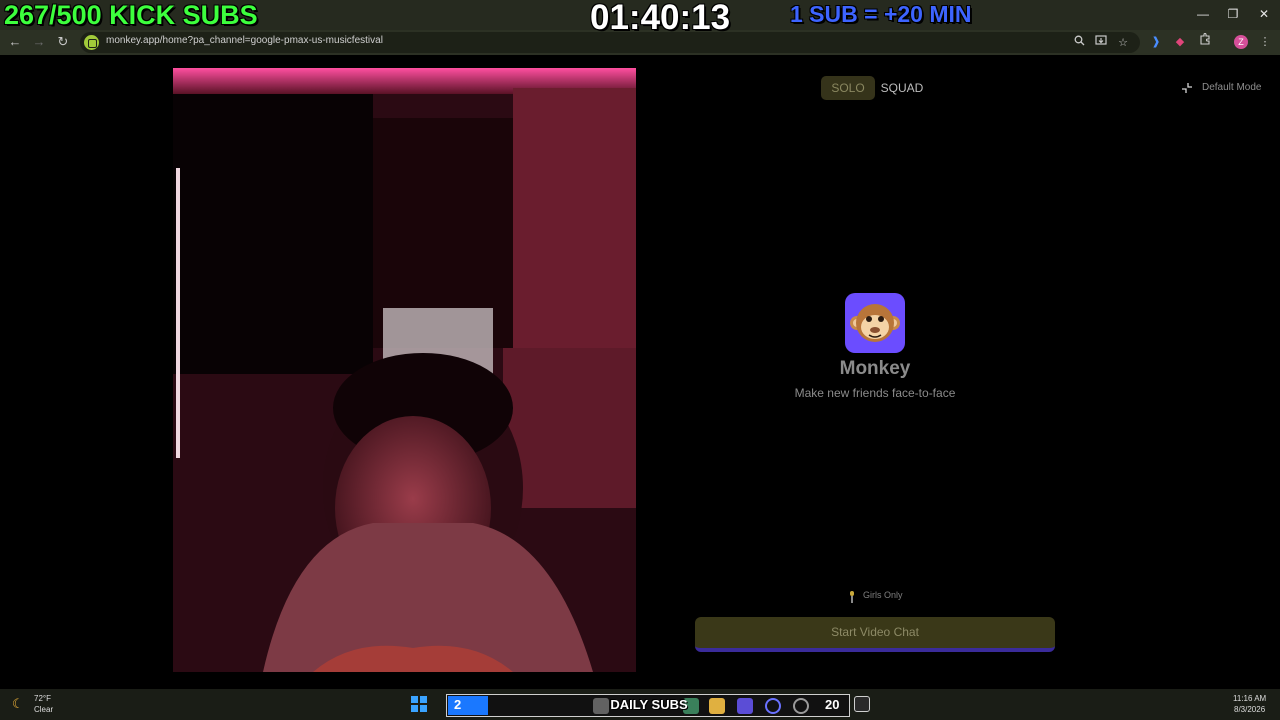 The image size is (1280, 720). I want to click on default-mode-label: Default Mode, so click(1232, 87).